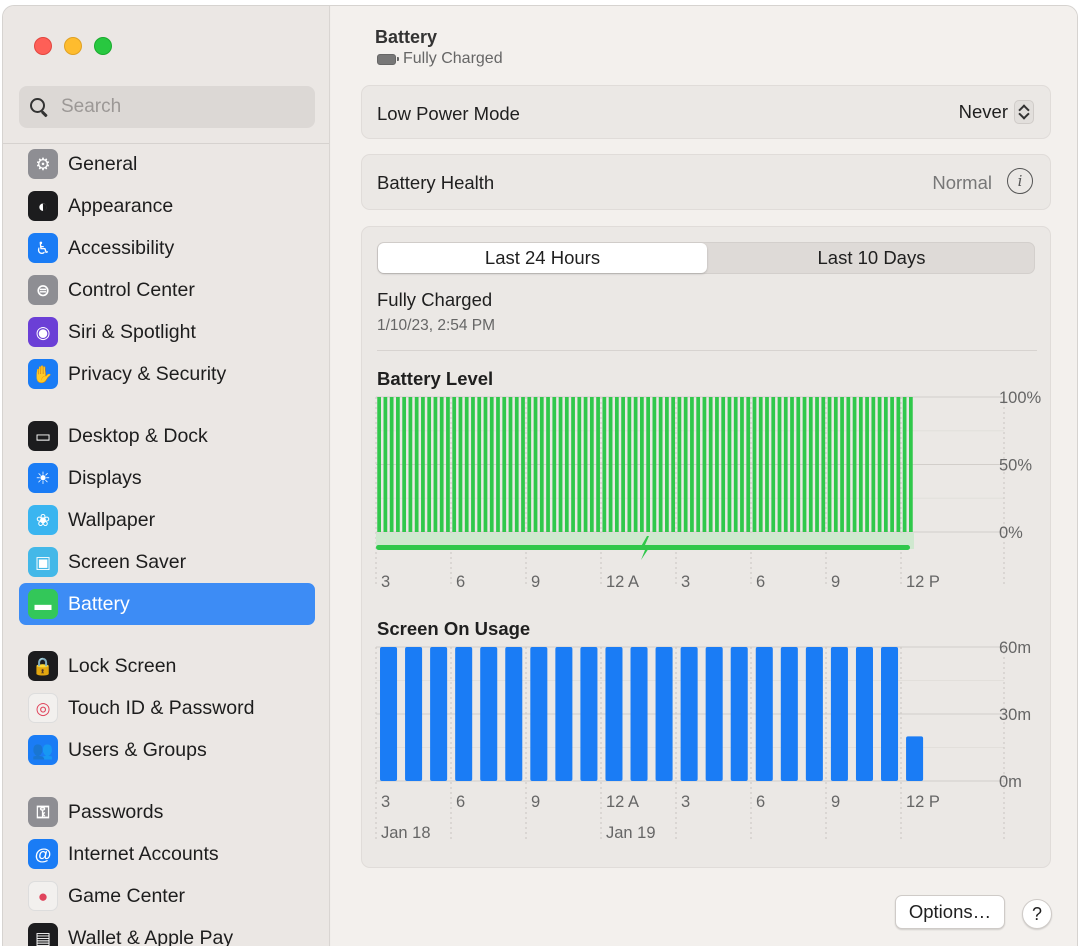  I want to click on close-window-button, so click(43, 46).